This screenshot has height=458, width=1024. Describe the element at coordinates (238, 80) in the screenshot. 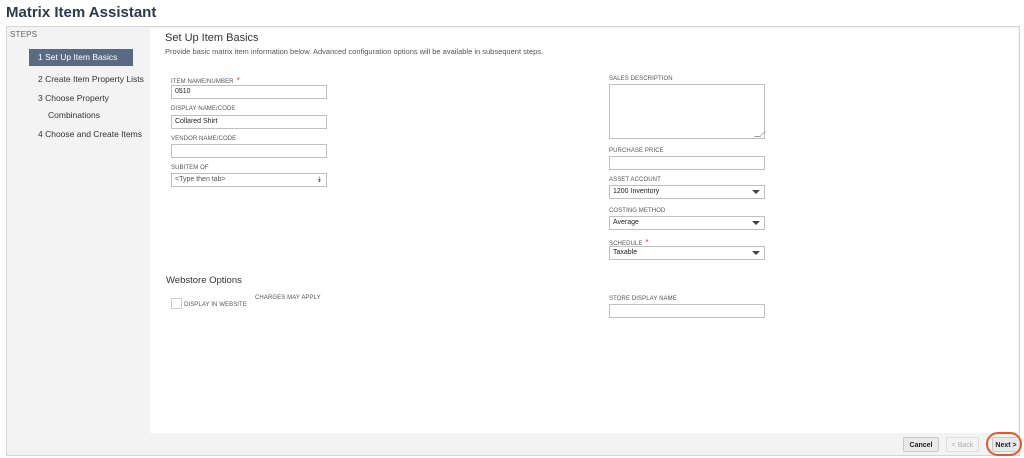

I see `required-marker: *` at that location.